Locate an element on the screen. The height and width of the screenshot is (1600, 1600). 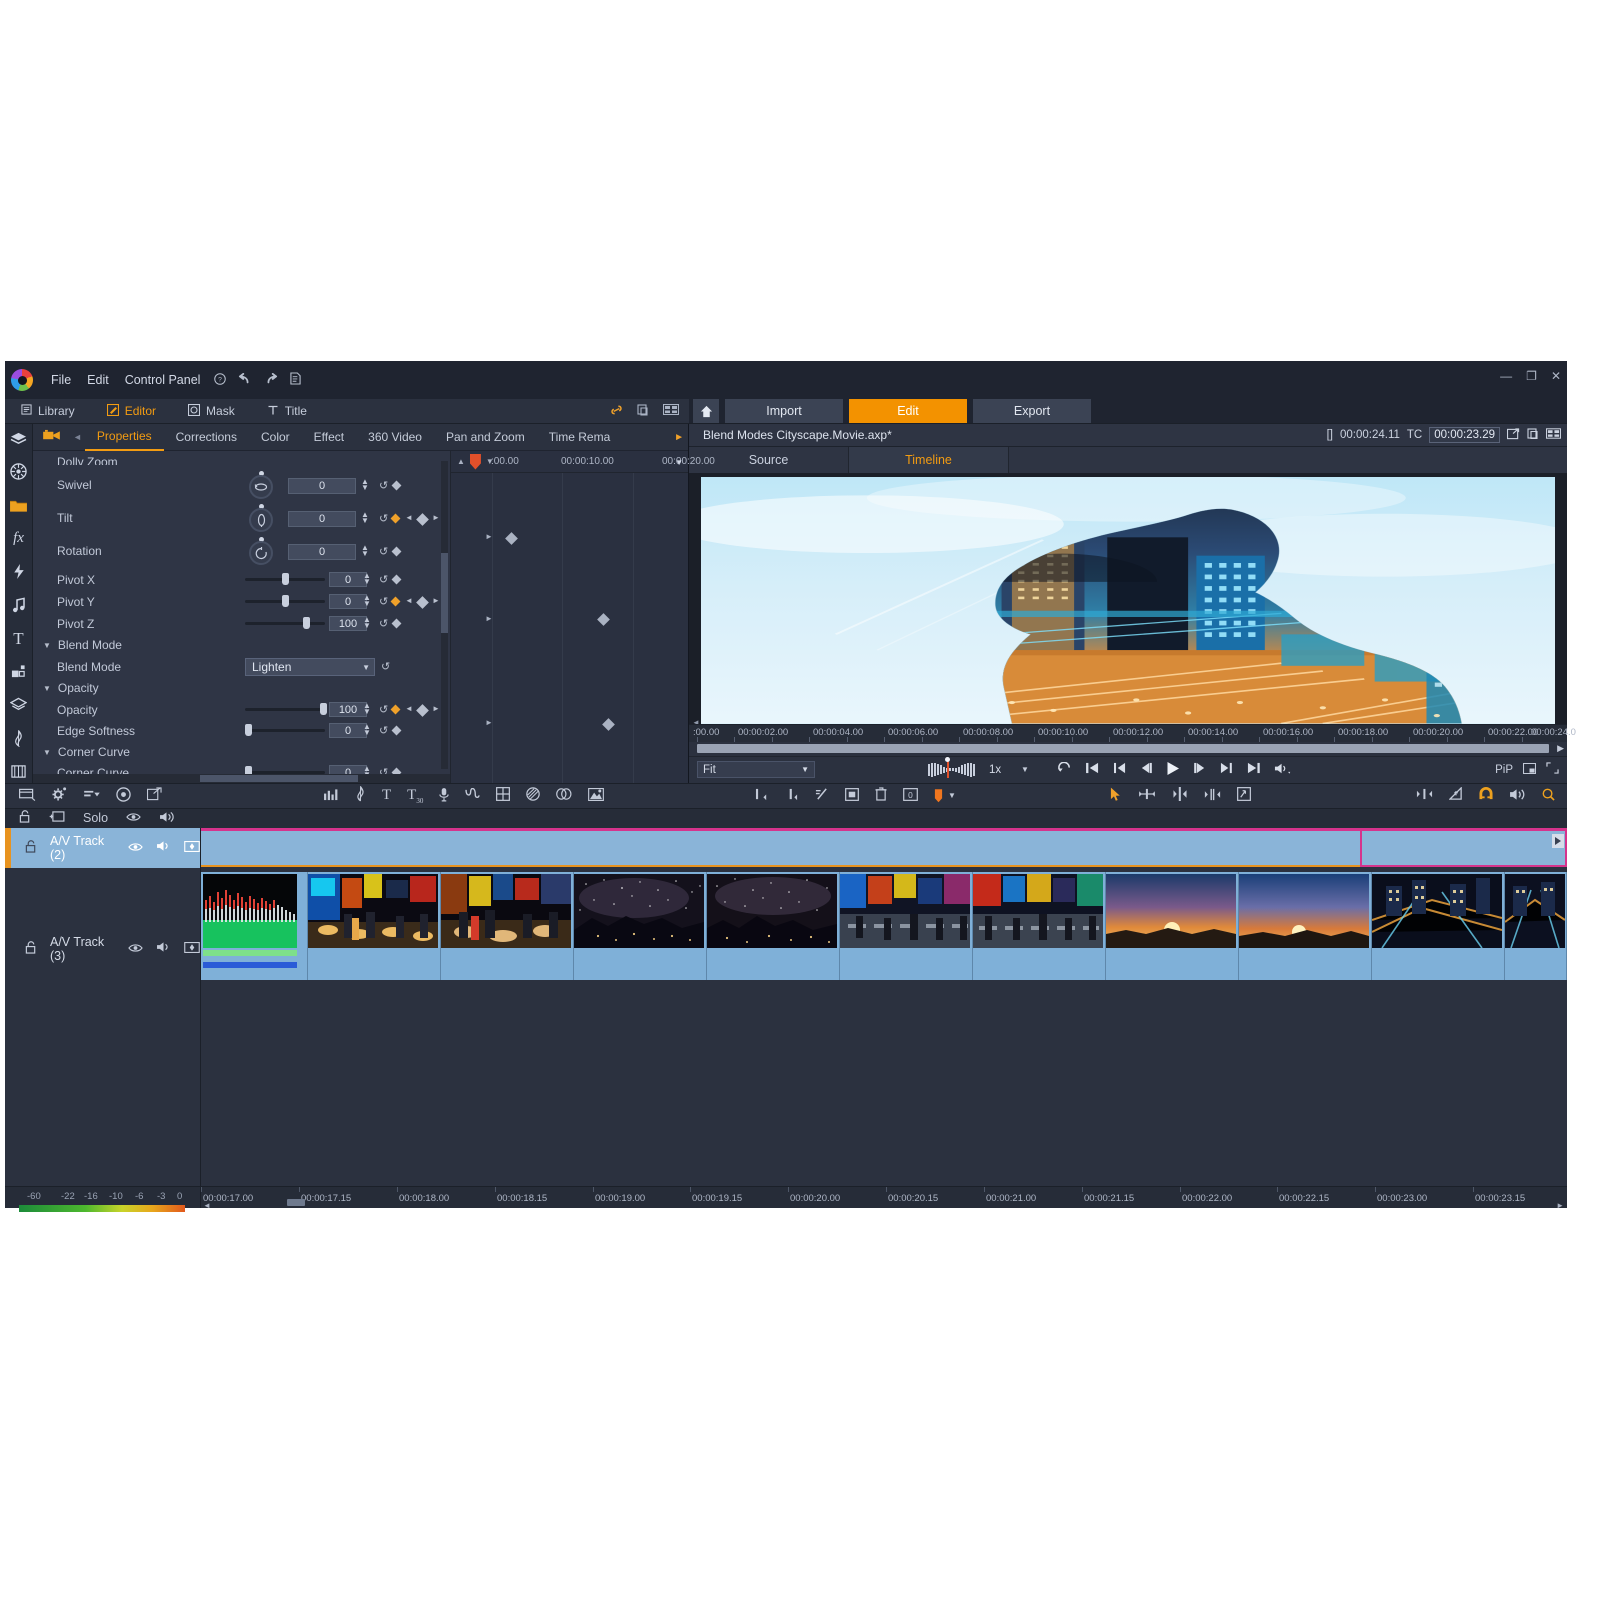
pivot-y-next-keyframe-icon: ► is located at coordinates (436, 600).